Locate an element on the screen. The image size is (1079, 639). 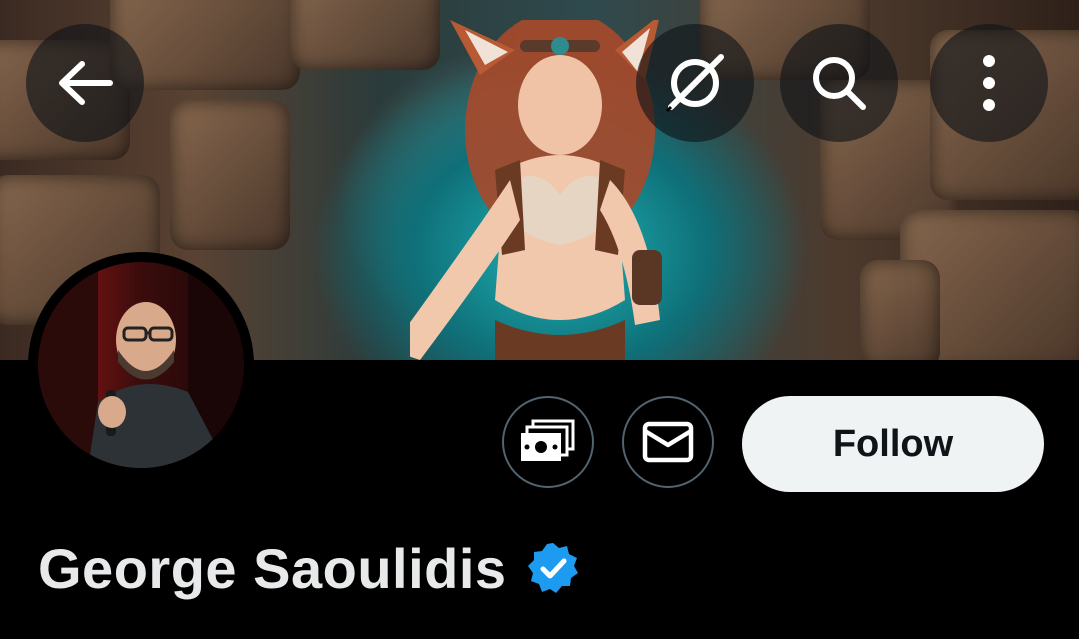
search-button is located at coordinates (839, 83).